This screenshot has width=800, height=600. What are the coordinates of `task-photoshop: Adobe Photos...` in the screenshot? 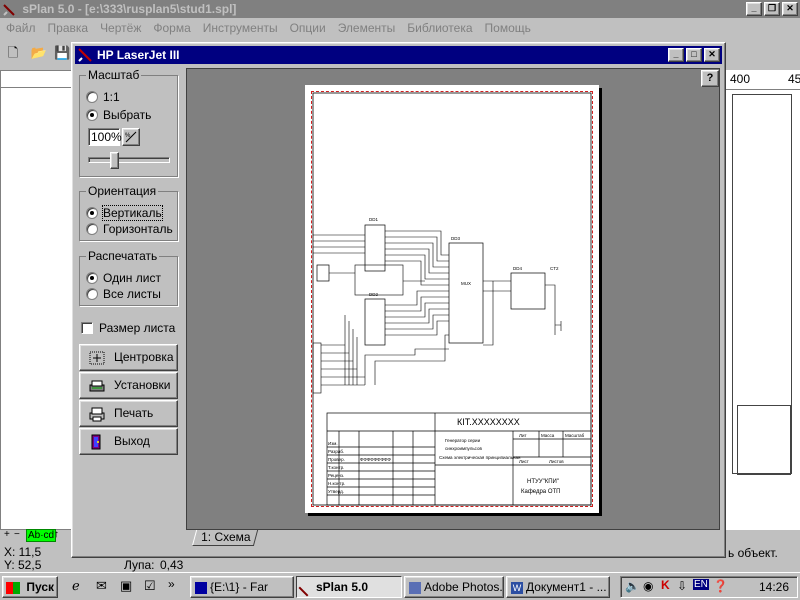 It's located at (454, 587).